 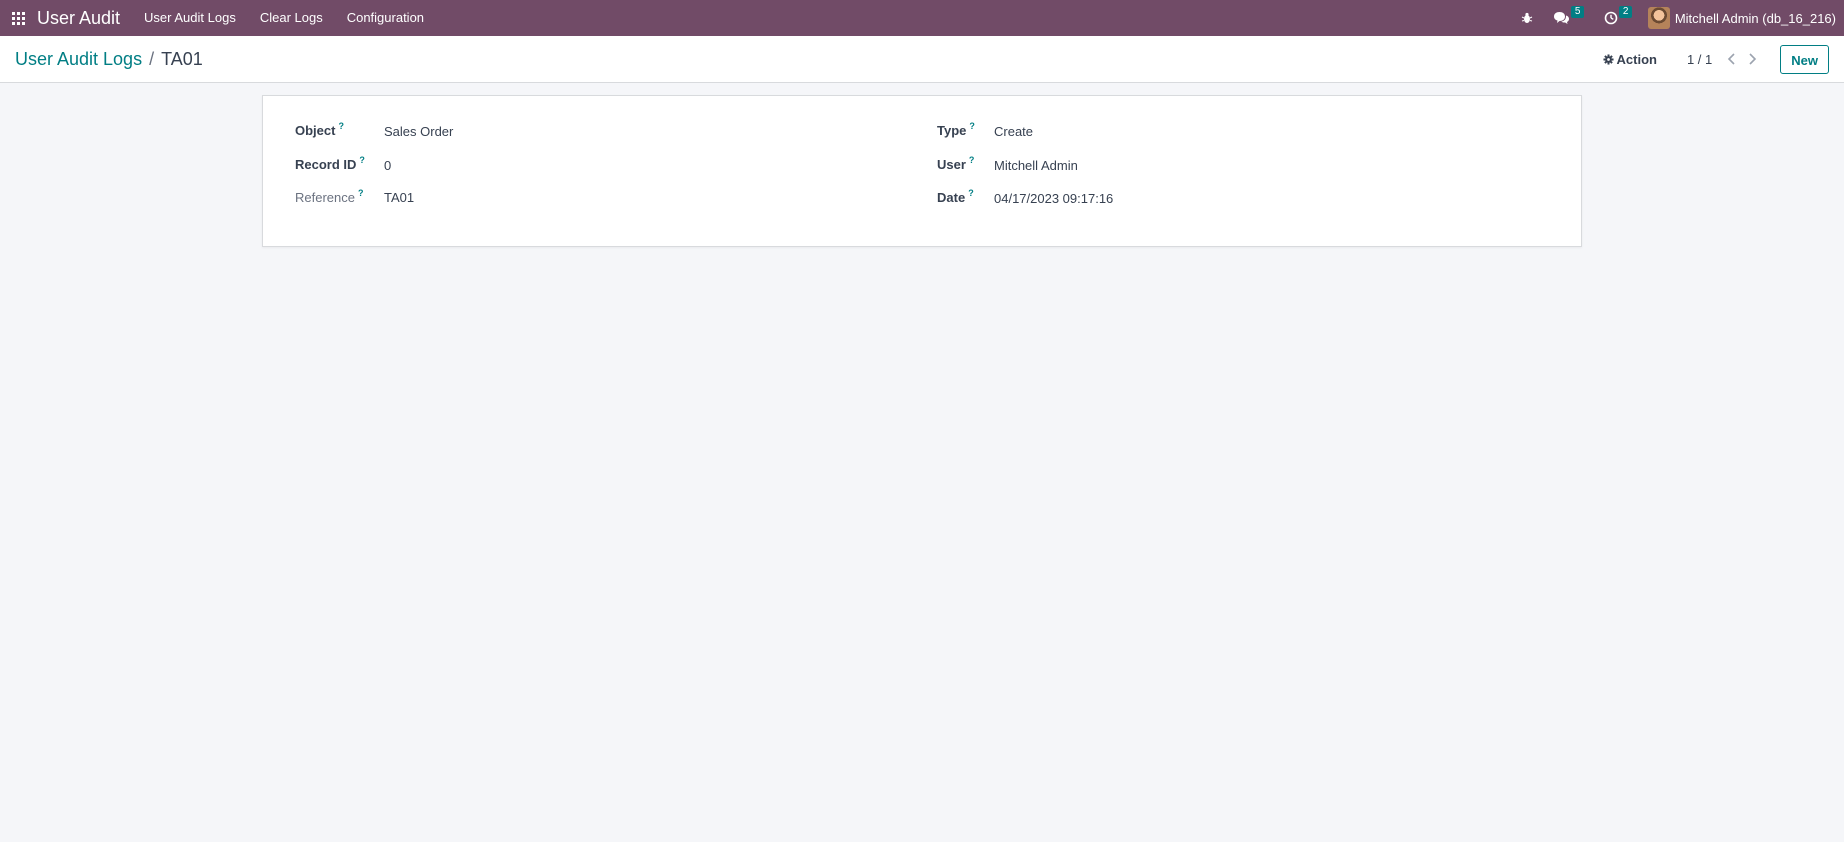 I want to click on pager-previous-button, so click(x=1732, y=59).